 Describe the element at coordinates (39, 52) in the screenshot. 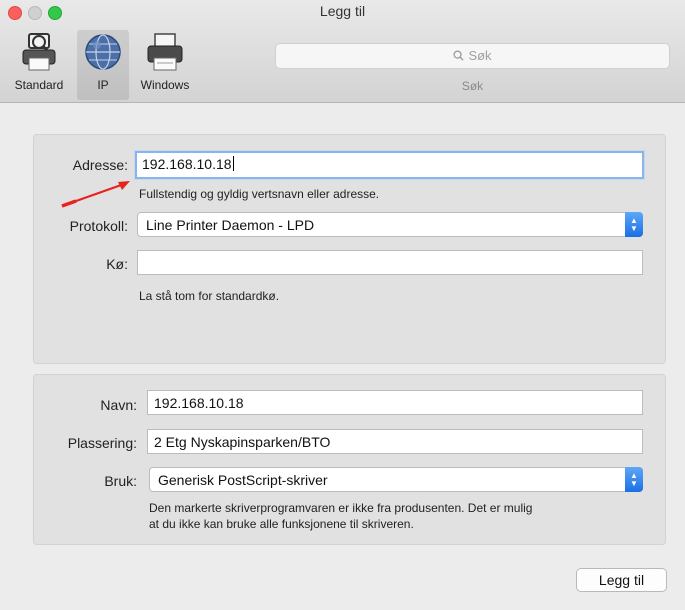

I see `standard-printer-icon` at that location.